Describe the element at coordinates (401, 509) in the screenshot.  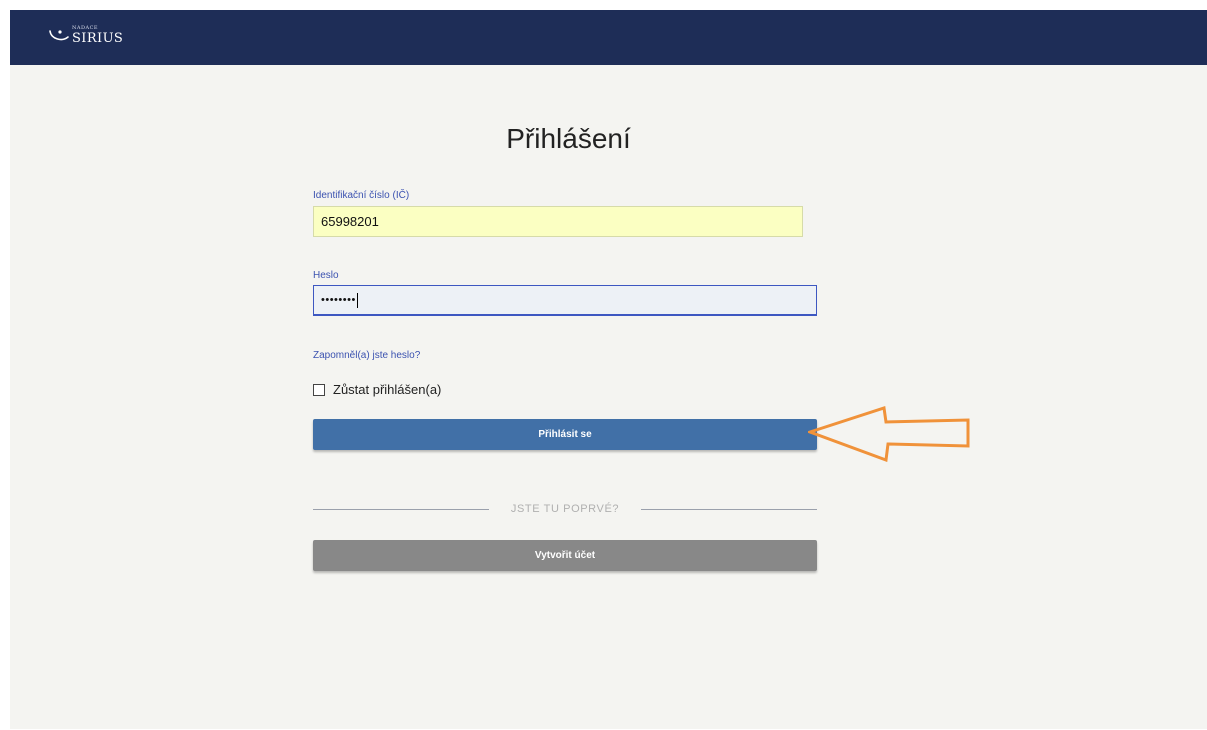
I see `divider-line-left` at that location.